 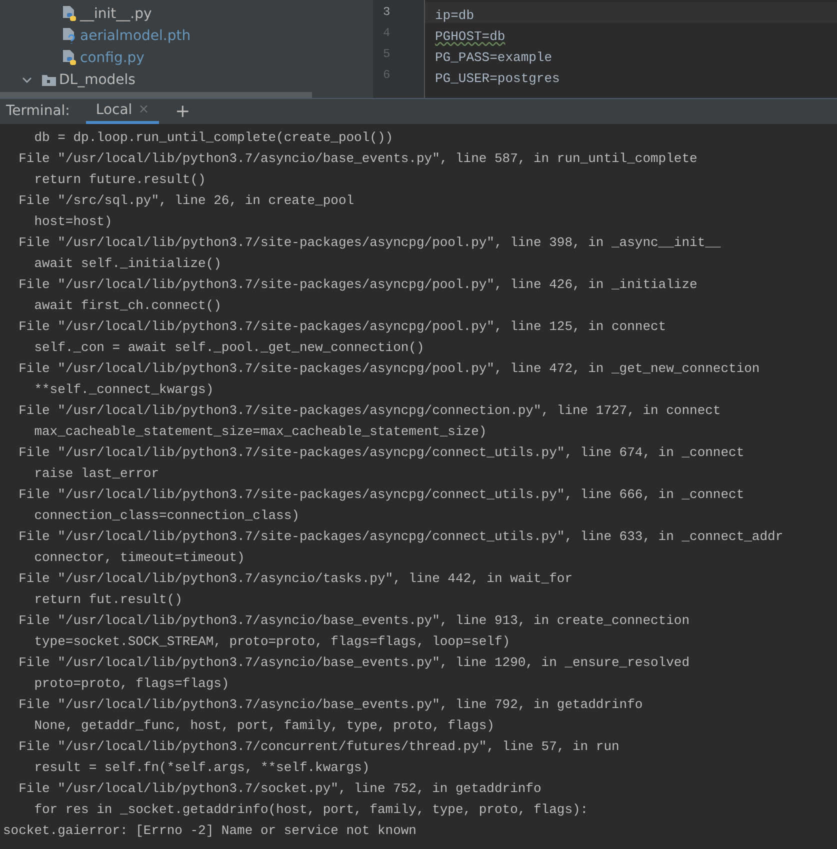 I want to click on terminal-tab: Local ×, so click(x=123, y=111).